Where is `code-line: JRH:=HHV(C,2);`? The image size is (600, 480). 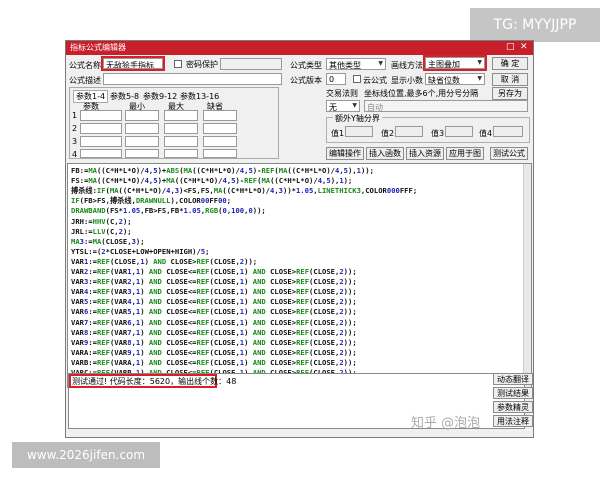
code-line: JRH:=HHV(C,2); is located at coordinates (101, 221).